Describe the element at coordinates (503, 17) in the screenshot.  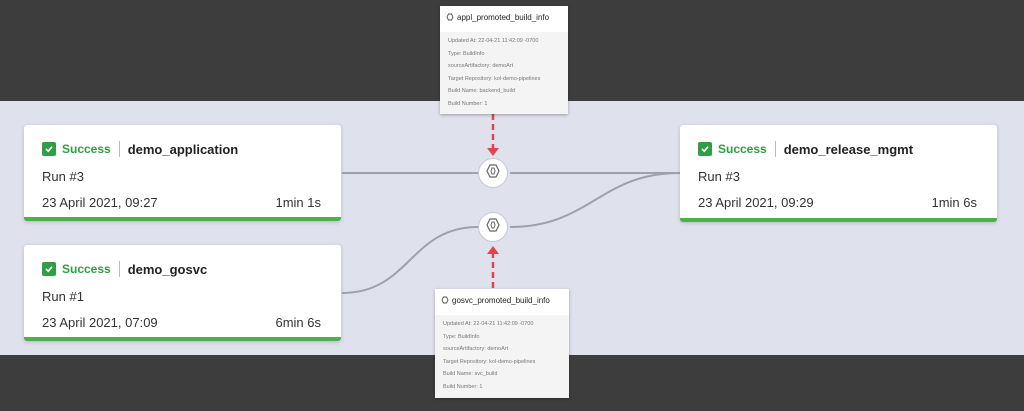
I see `resource-title: appl_promoted_build_info` at that location.